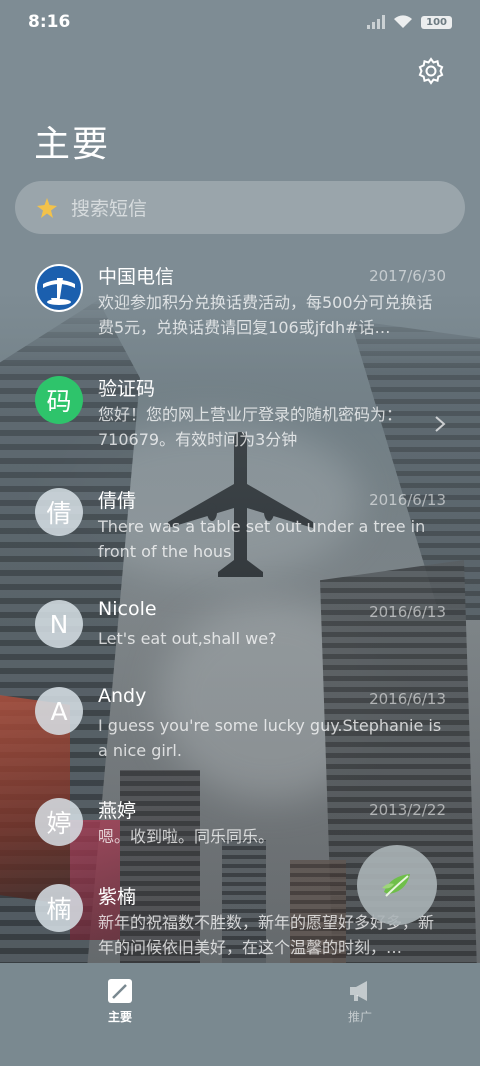 Image resolution: width=480 pixels, height=1066 pixels. I want to click on avatar: 码, so click(59, 400).